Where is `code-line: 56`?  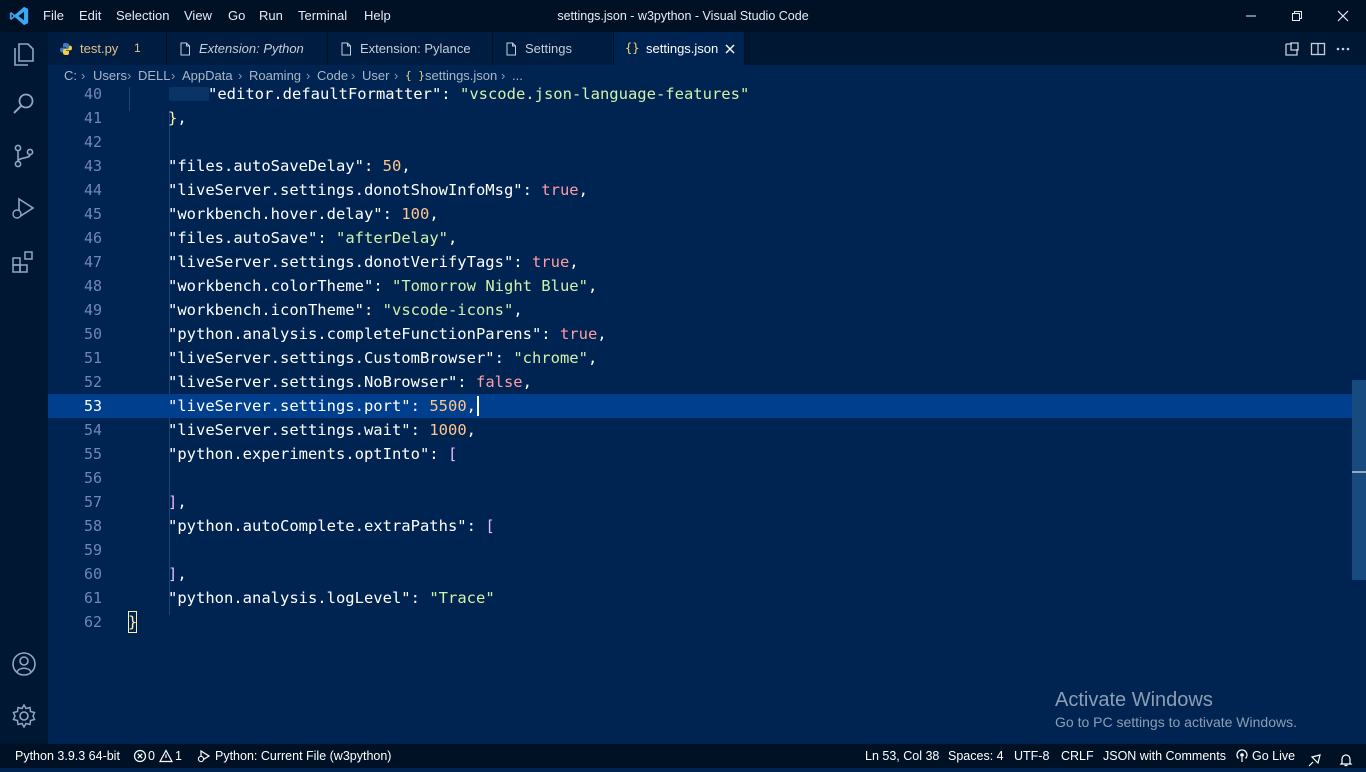 code-line: 56 is located at coordinates (700, 478).